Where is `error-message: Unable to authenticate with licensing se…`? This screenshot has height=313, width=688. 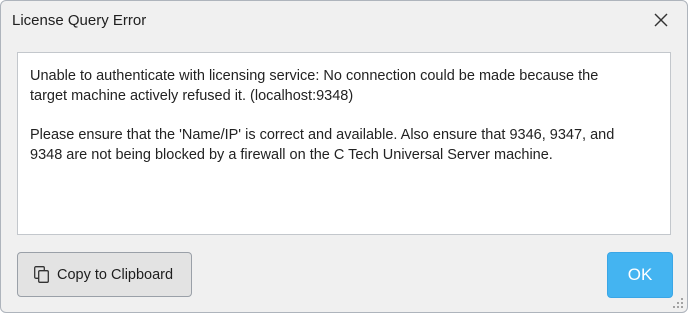
error-message: Unable to authenticate with licensing se… is located at coordinates (314, 86).